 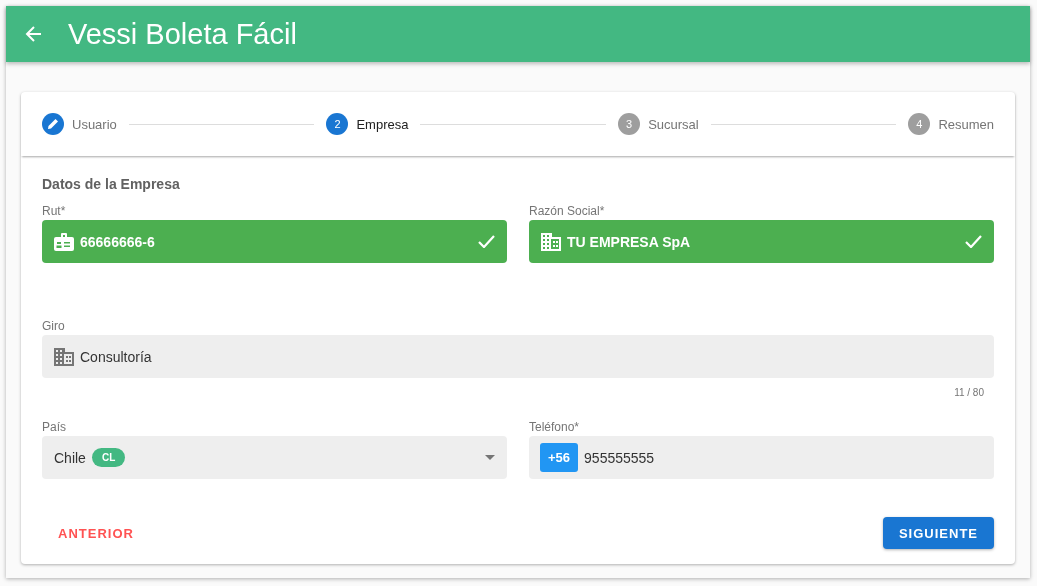 I want to click on step-number: 3, so click(x=629, y=124).